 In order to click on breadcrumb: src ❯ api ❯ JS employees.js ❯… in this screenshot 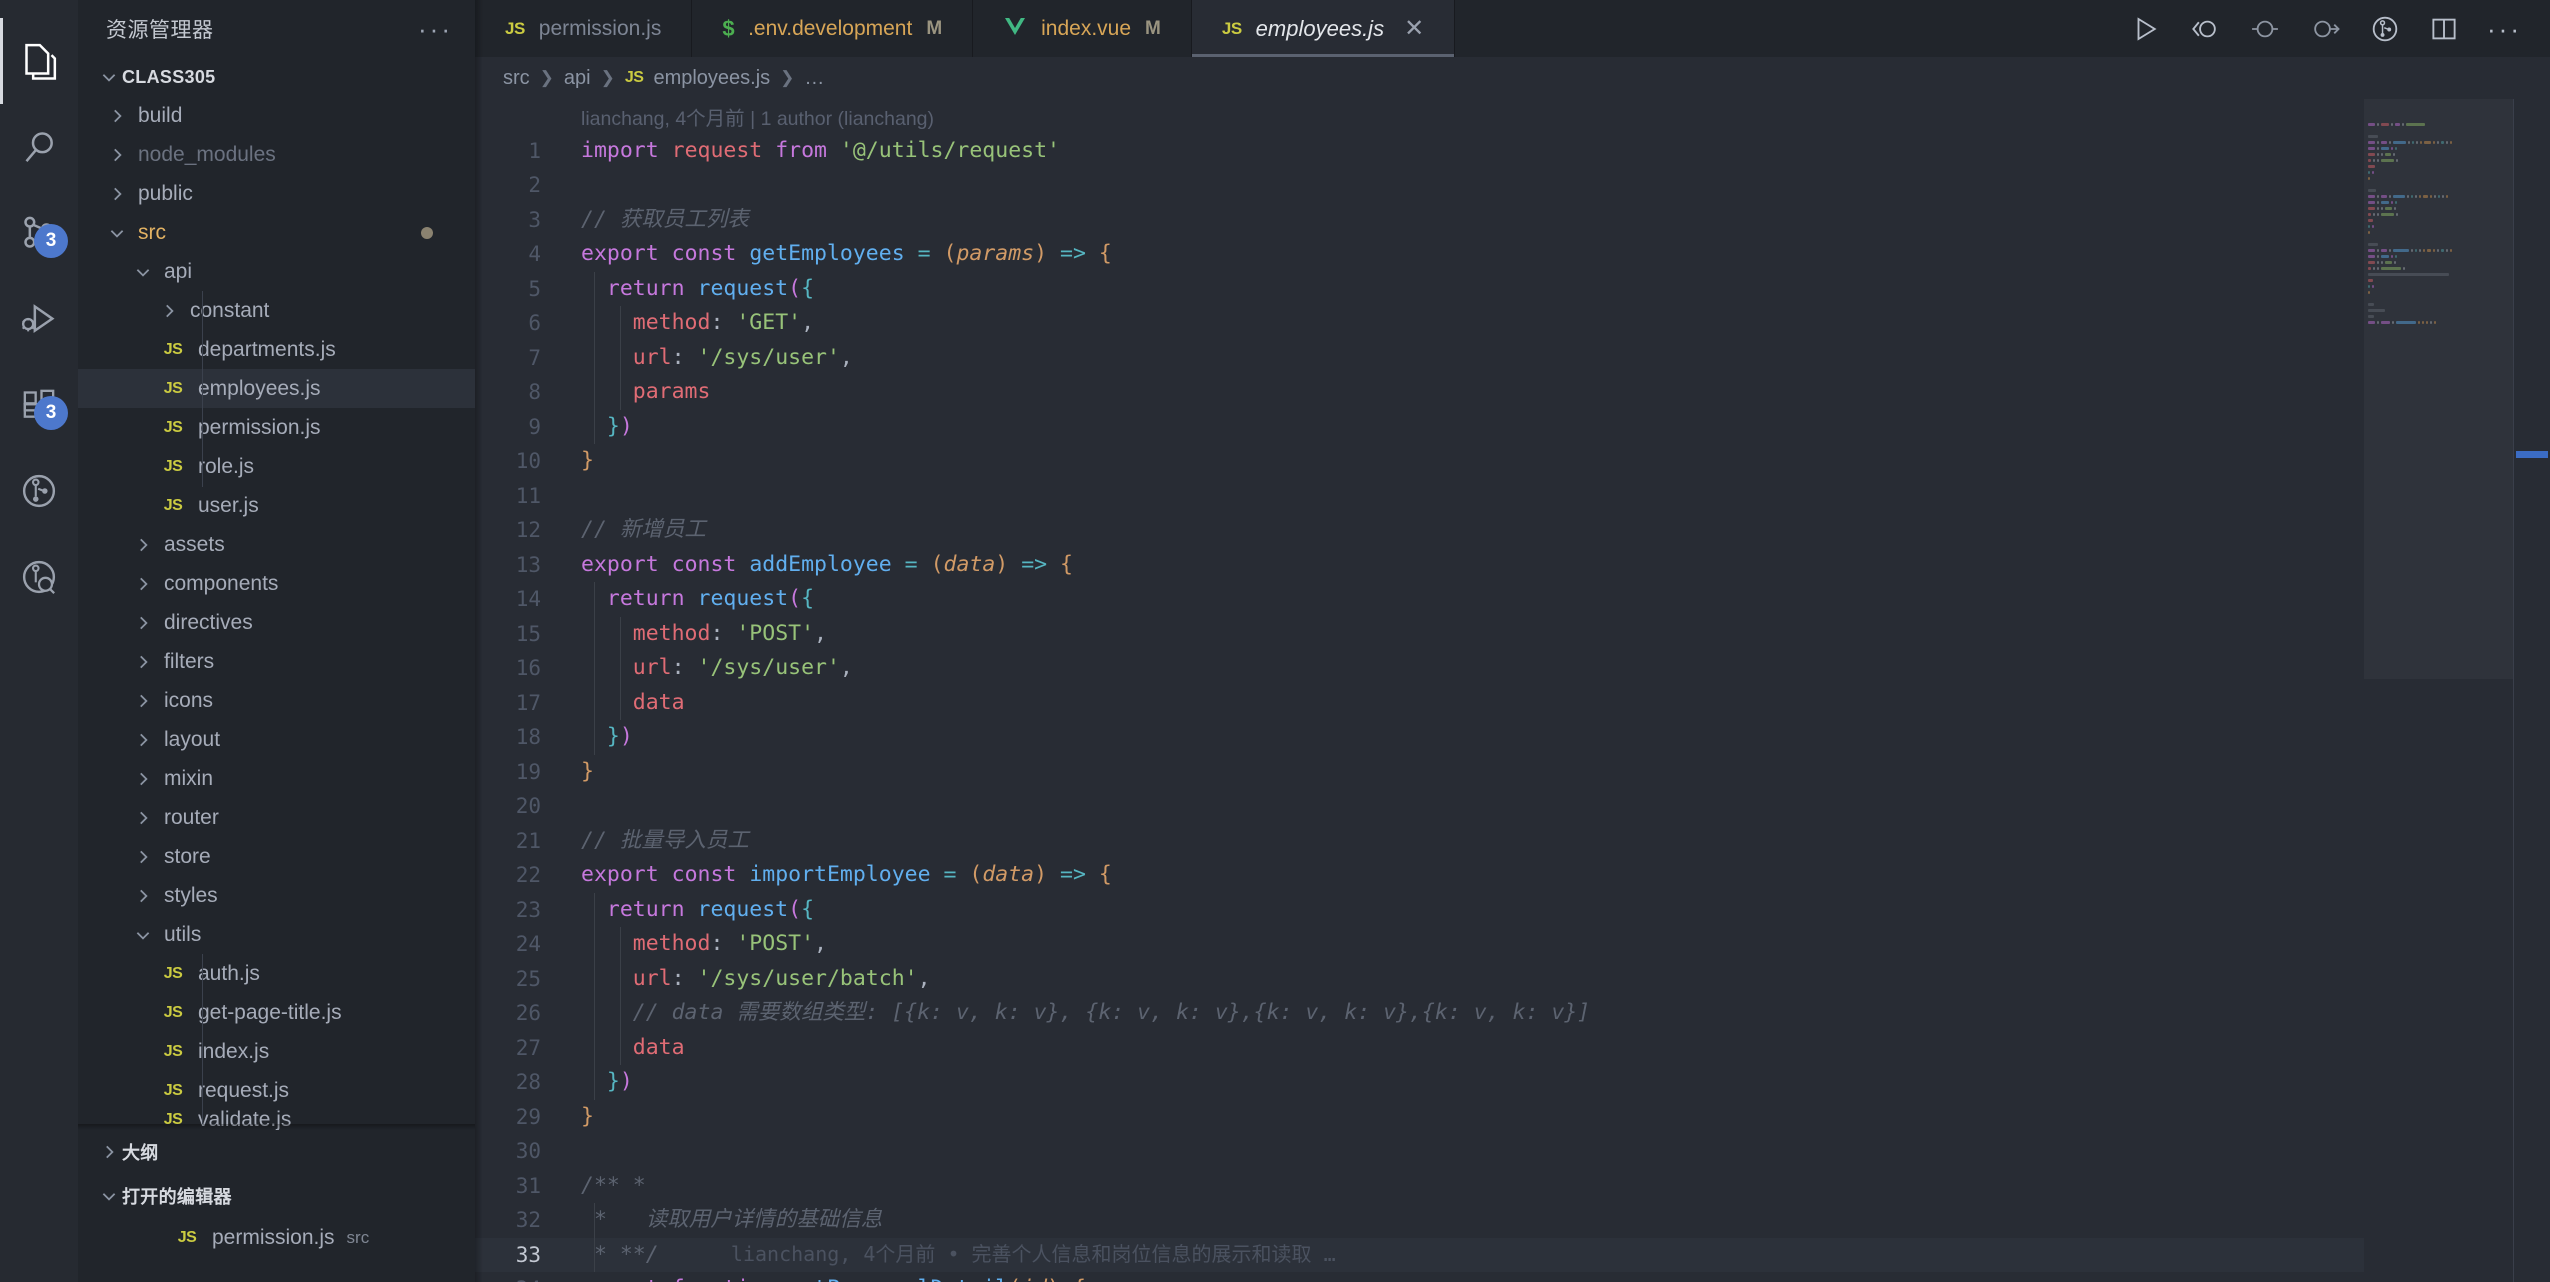, I will do `click(1512, 78)`.